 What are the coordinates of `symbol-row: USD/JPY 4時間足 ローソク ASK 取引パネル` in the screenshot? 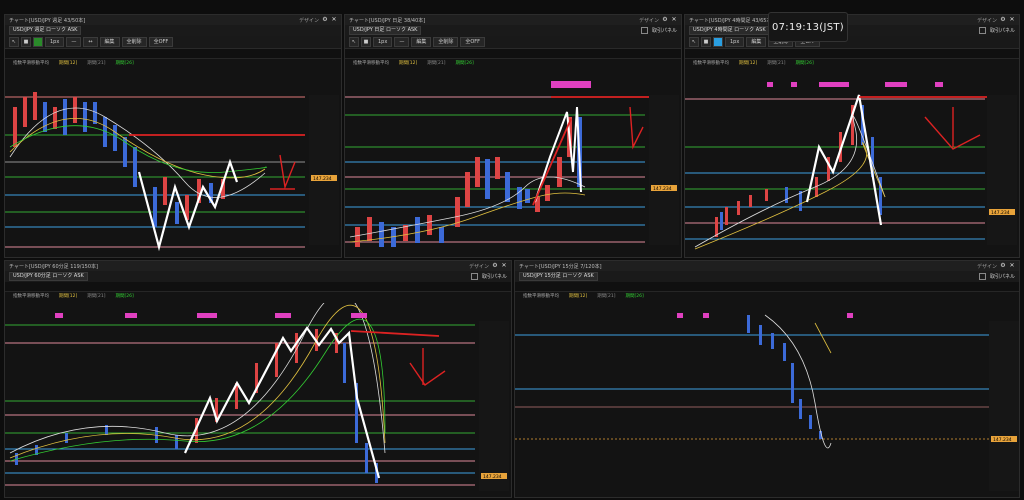 It's located at (852, 30).